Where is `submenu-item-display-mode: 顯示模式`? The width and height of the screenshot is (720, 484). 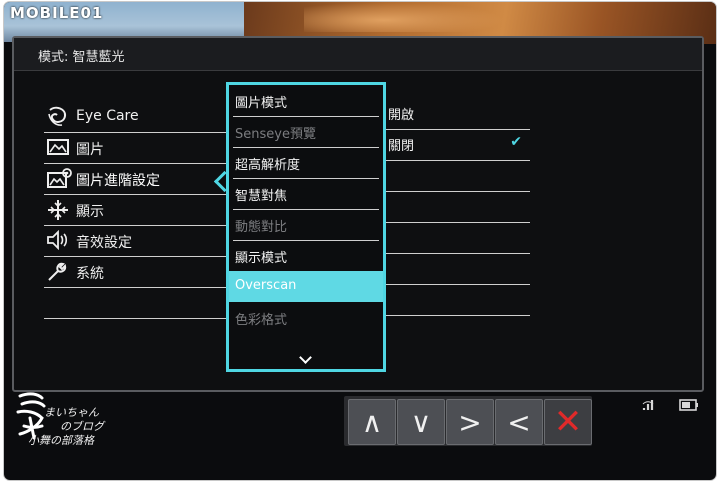
submenu-item-display-mode: 顯示模式 is located at coordinates (306, 256).